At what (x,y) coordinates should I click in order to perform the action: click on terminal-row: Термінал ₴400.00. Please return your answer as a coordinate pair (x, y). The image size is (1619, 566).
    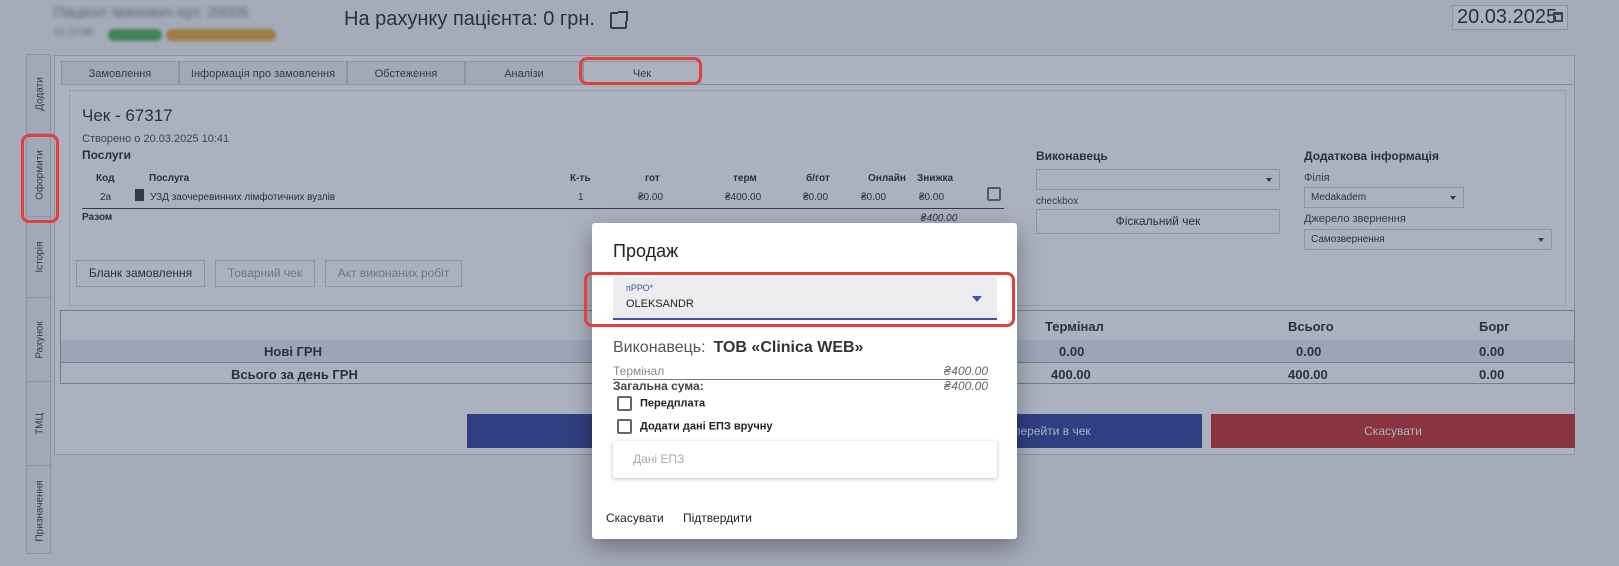
    Looking at the image, I should click on (800, 372).